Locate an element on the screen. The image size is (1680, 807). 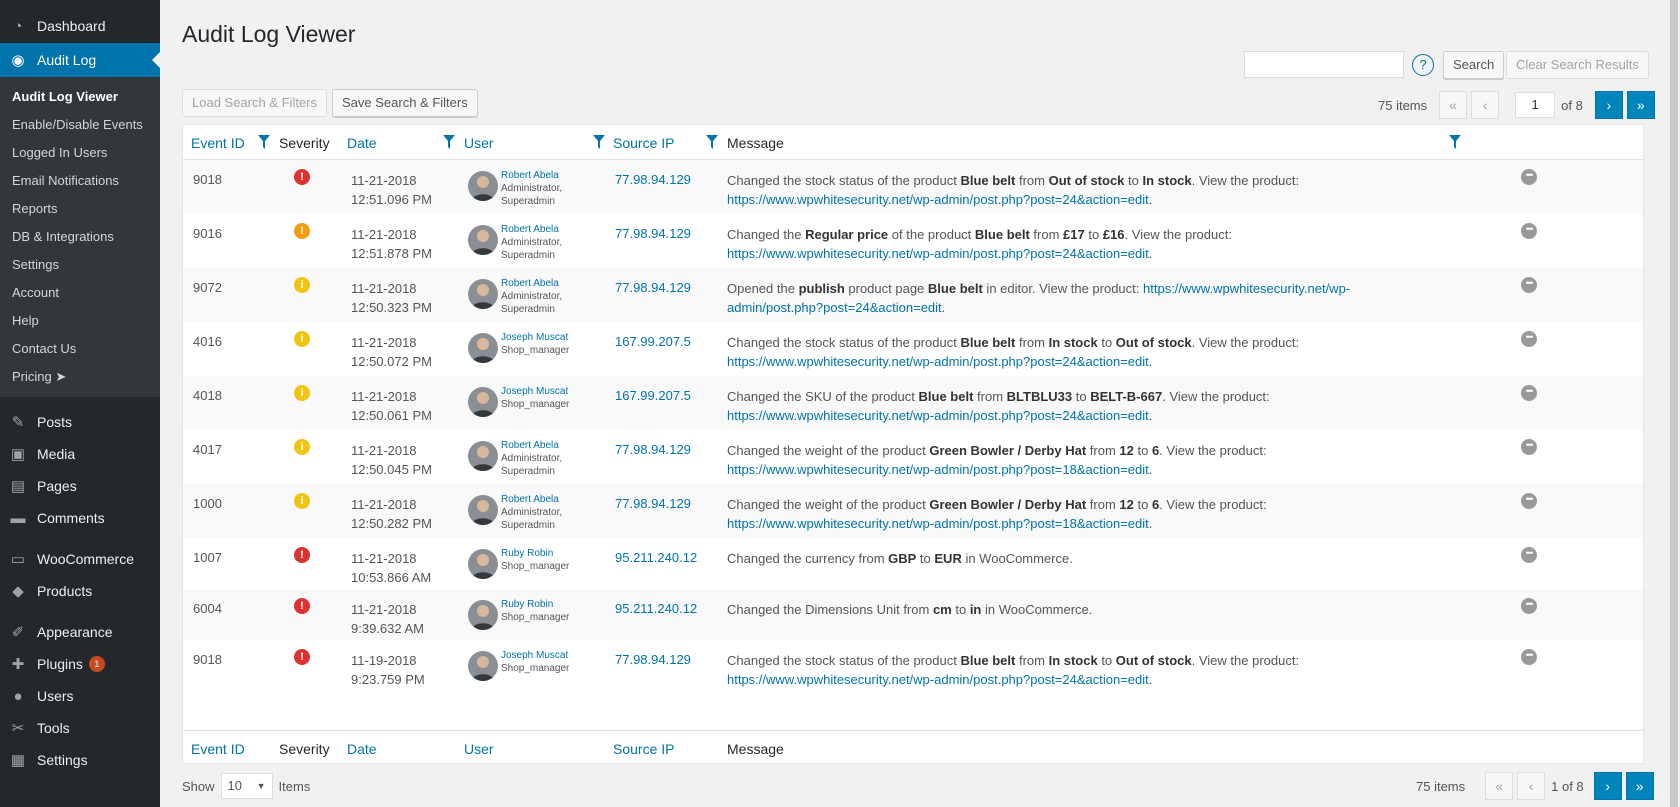
menu-label: Pages is located at coordinates (57, 486).